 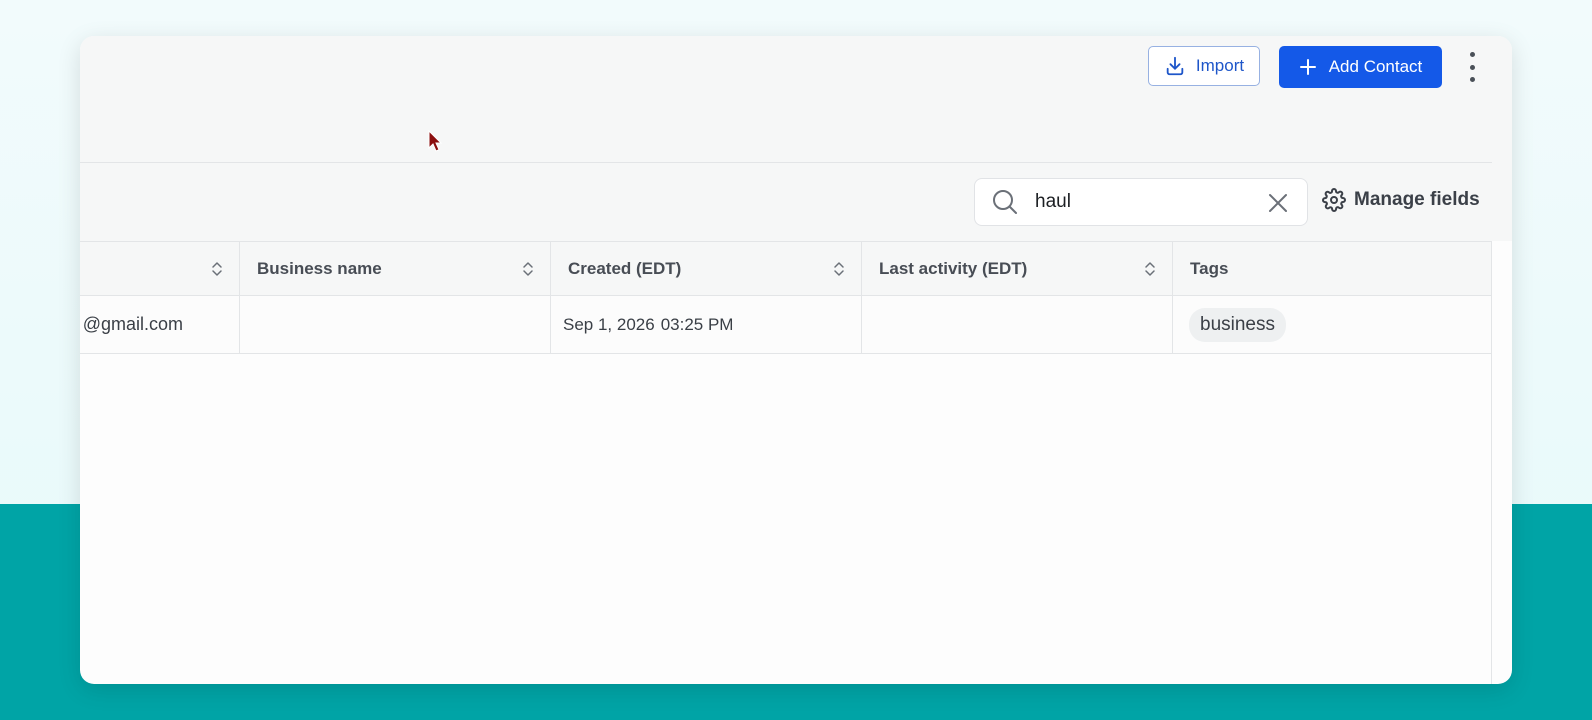 I want to click on tags-cell: business, so click(x=1332, y=324).